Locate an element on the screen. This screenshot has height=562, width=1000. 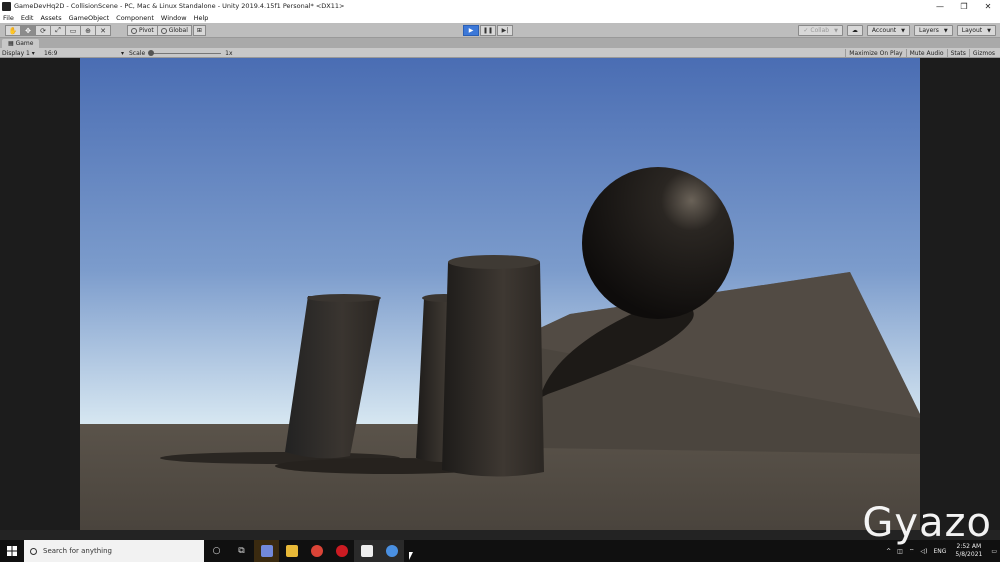
clock-date: 5/8/2021 is located at coordinates (969, 554).